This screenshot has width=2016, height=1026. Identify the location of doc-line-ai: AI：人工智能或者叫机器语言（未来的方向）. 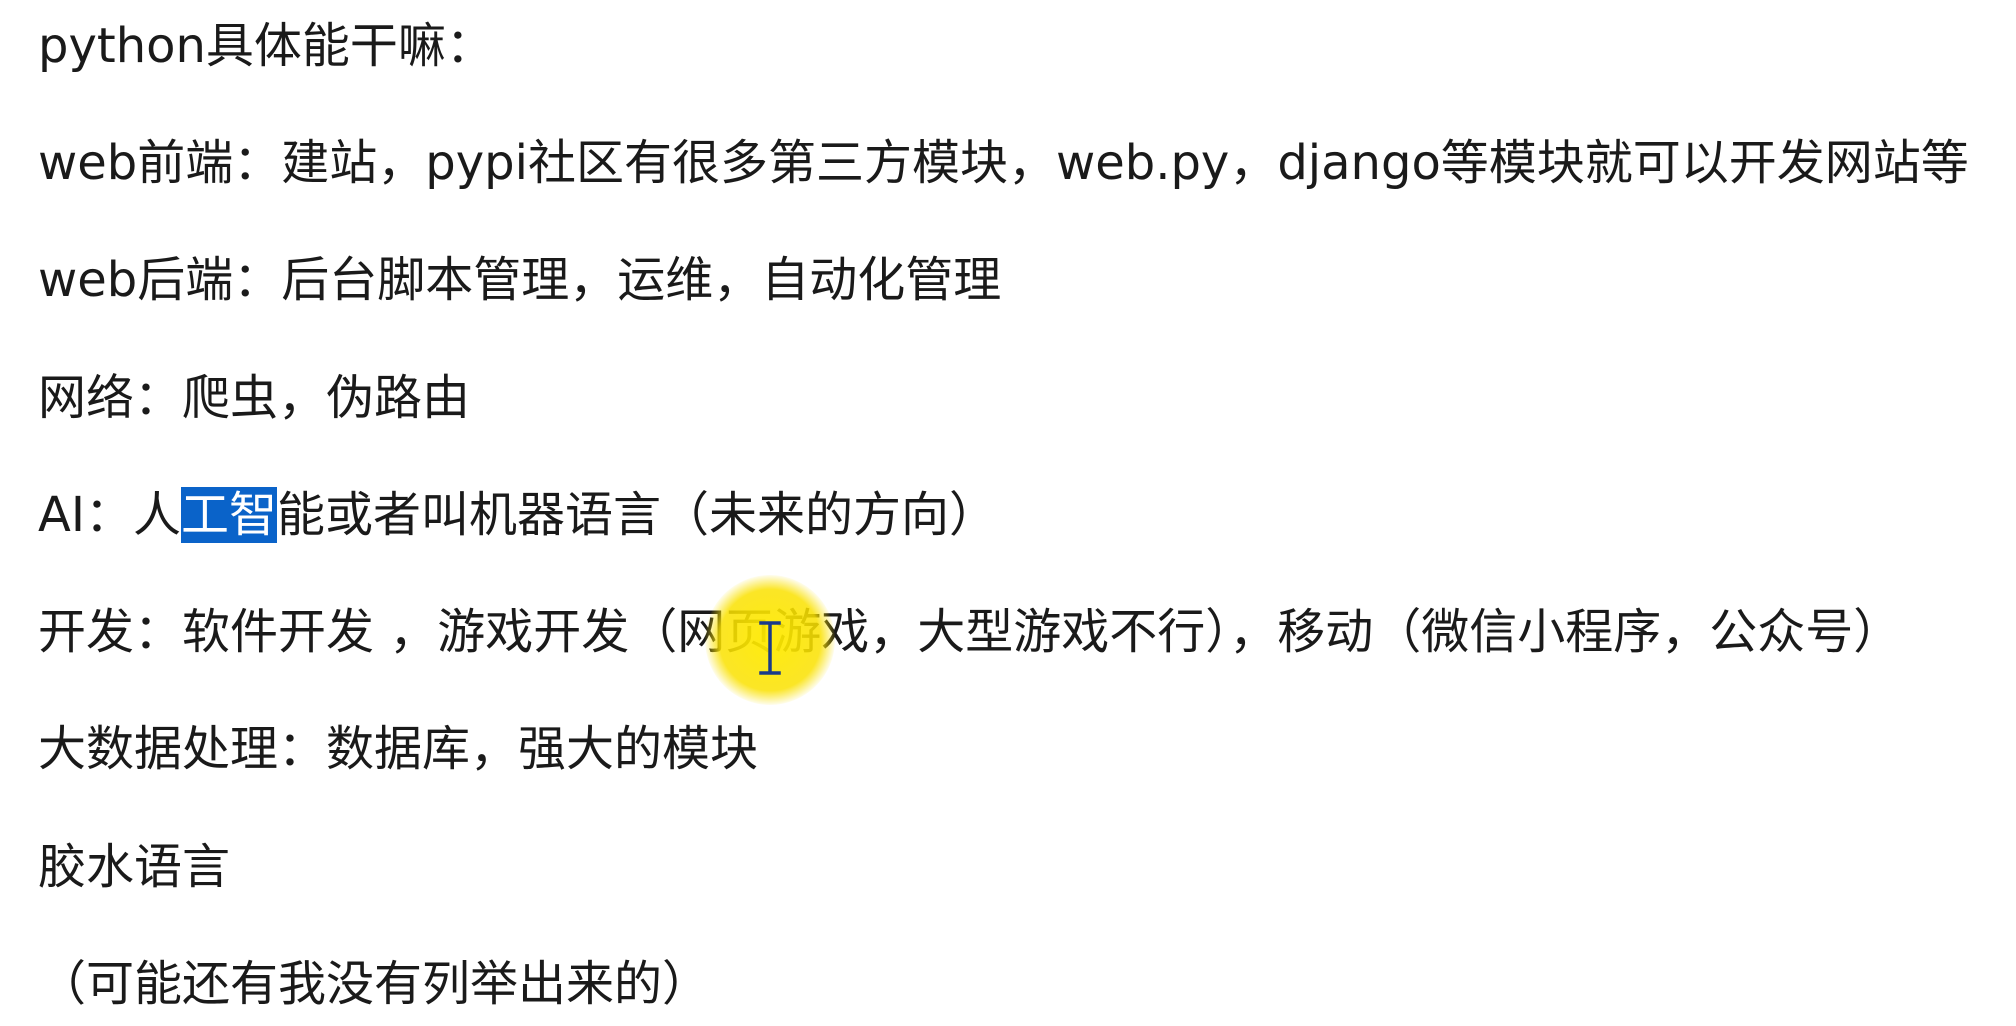
(517, 515).